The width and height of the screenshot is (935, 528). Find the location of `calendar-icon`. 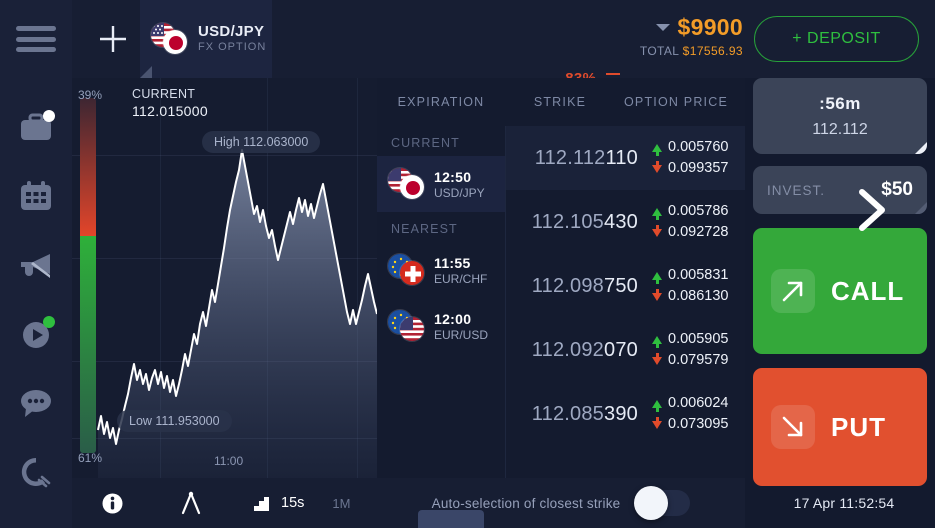

calendar-icon is located at coordinates (36, 196).